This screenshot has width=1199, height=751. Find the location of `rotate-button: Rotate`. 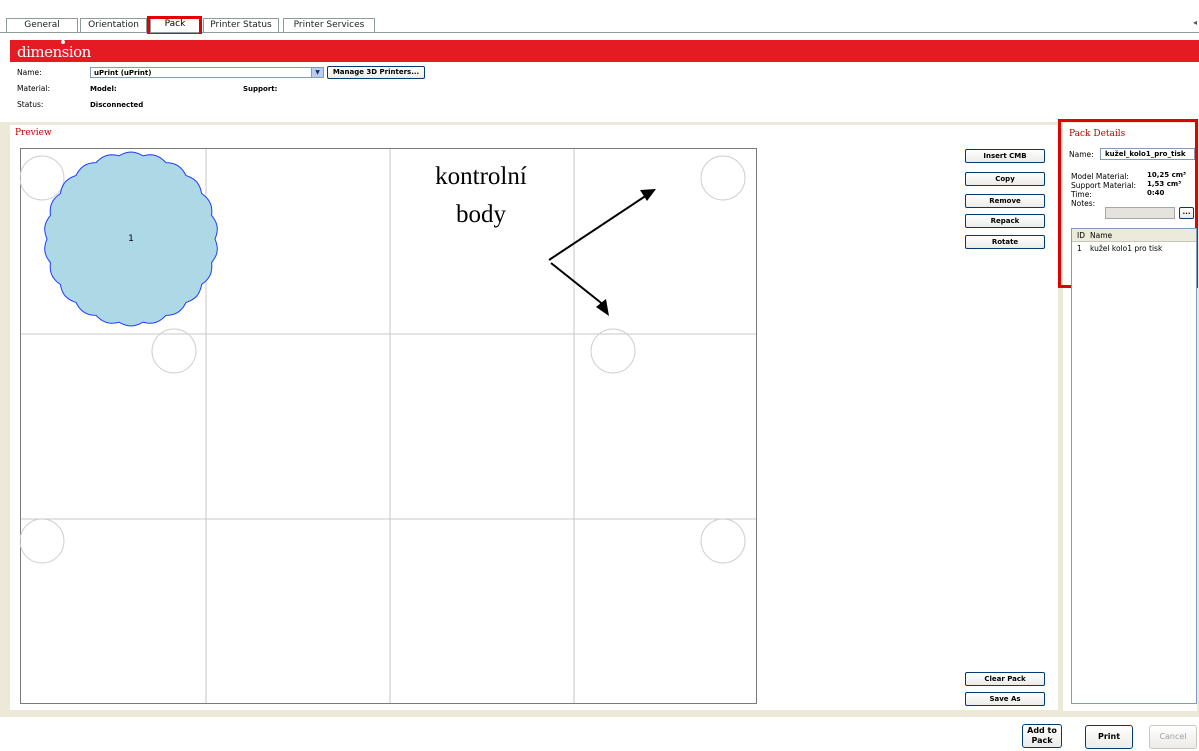

rotate-button: Rotate is located at coordinates (1005, 242).